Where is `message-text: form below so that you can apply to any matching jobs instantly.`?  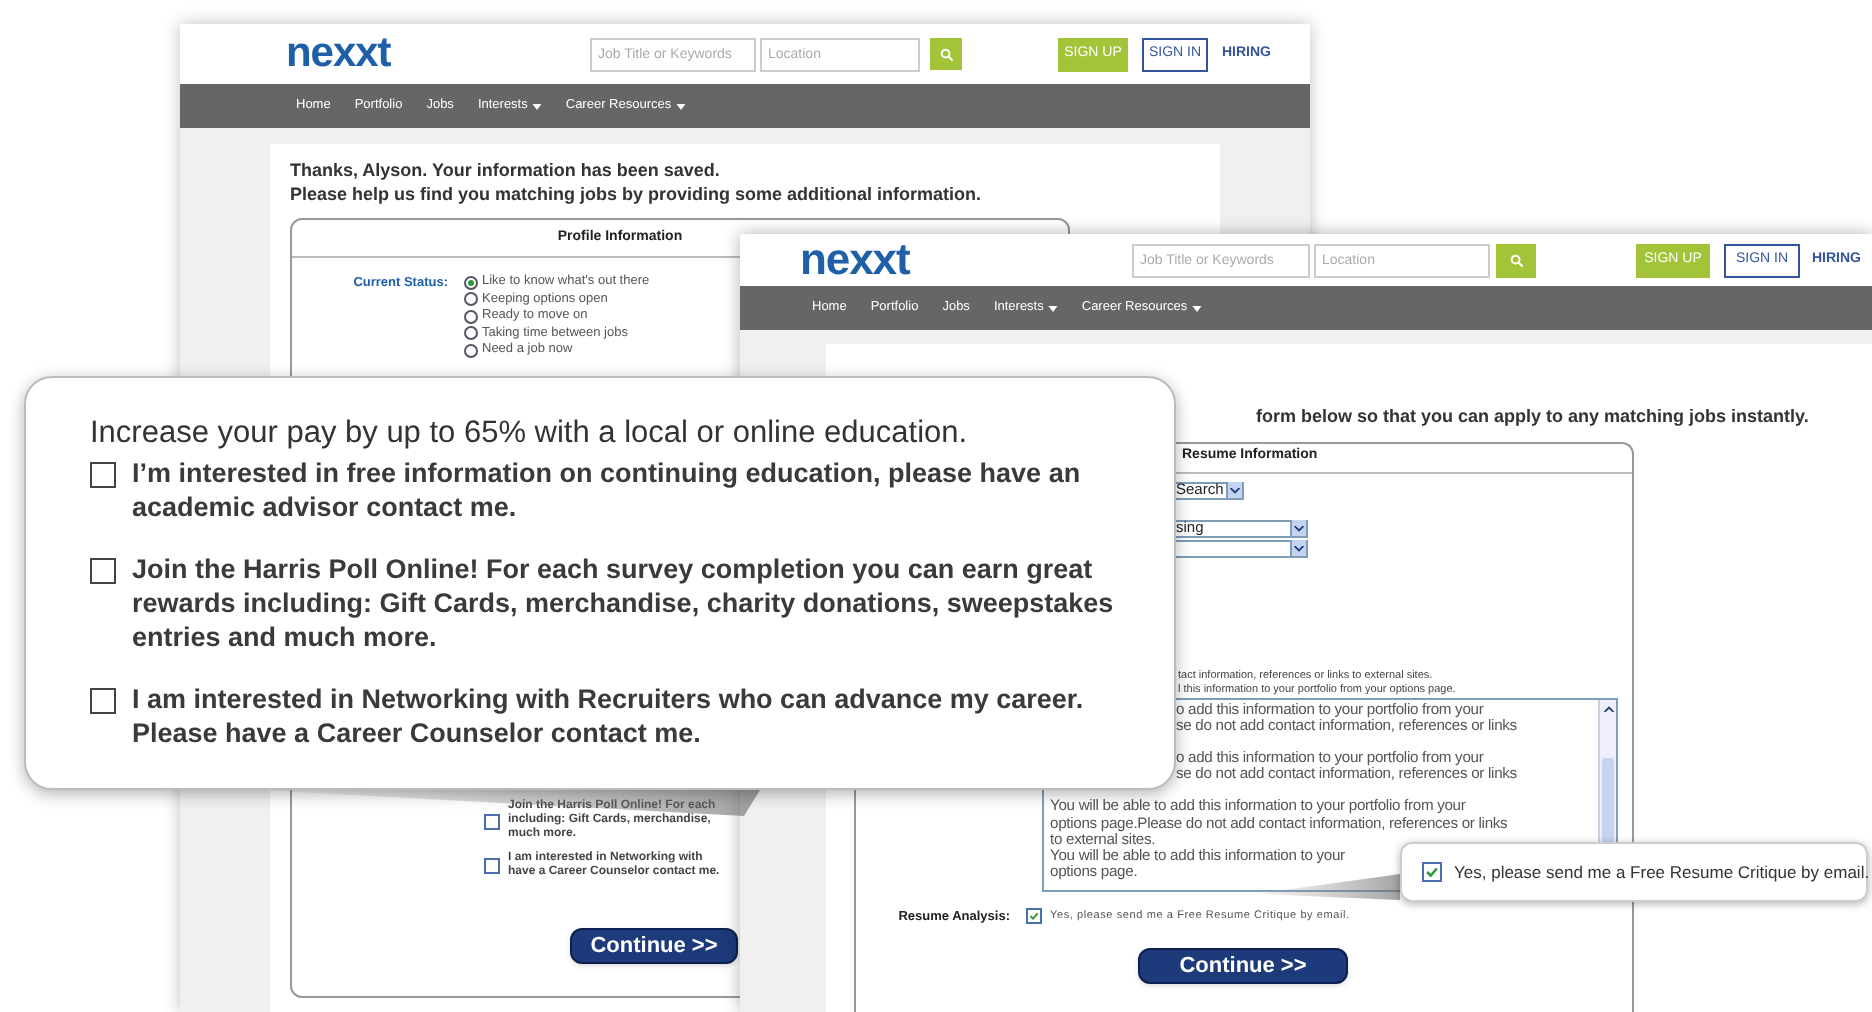
message-text: form below so that you can apply to any matching jobs instantly. is located at coordinates (1533, 417).